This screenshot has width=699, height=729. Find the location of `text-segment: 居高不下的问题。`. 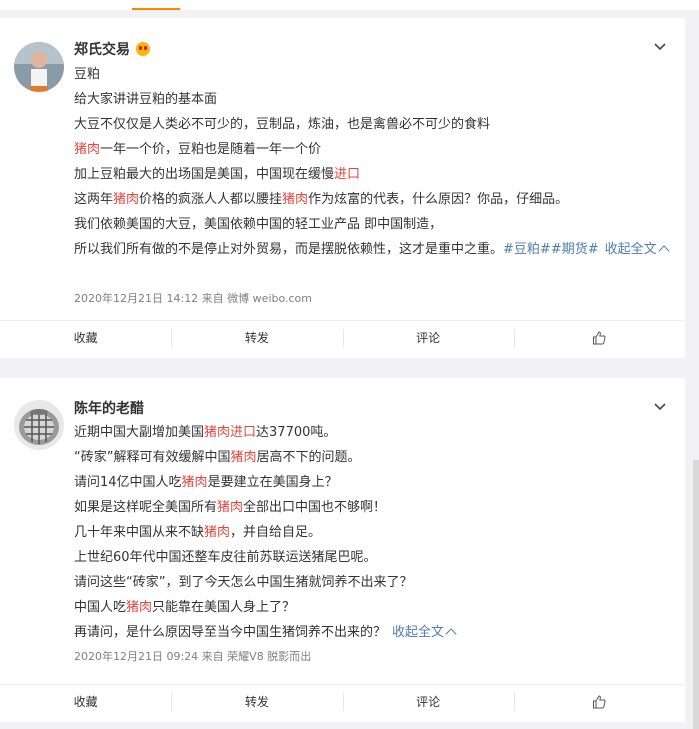

text-segment: 居高不下的问题。 is located at coordinates (308, 457).